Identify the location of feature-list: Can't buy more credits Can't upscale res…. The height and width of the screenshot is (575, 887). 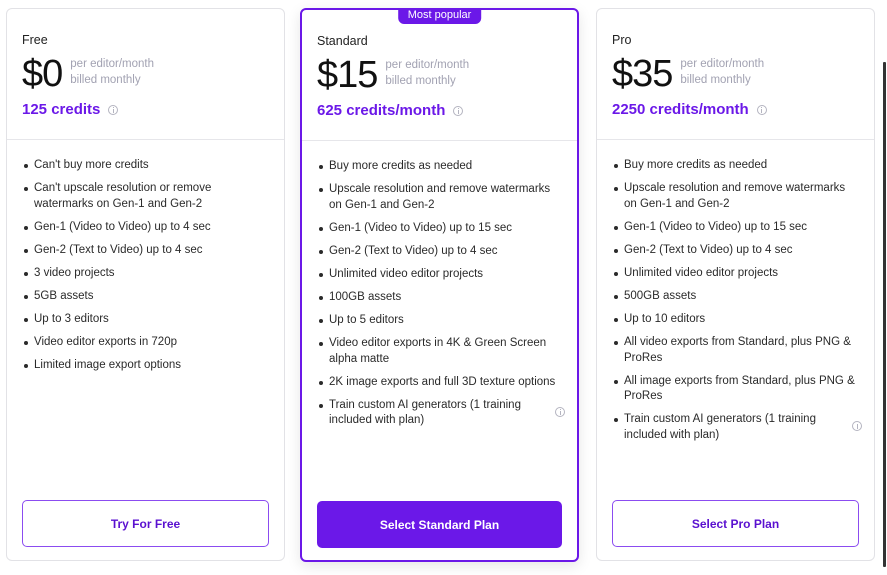
(144, 269).